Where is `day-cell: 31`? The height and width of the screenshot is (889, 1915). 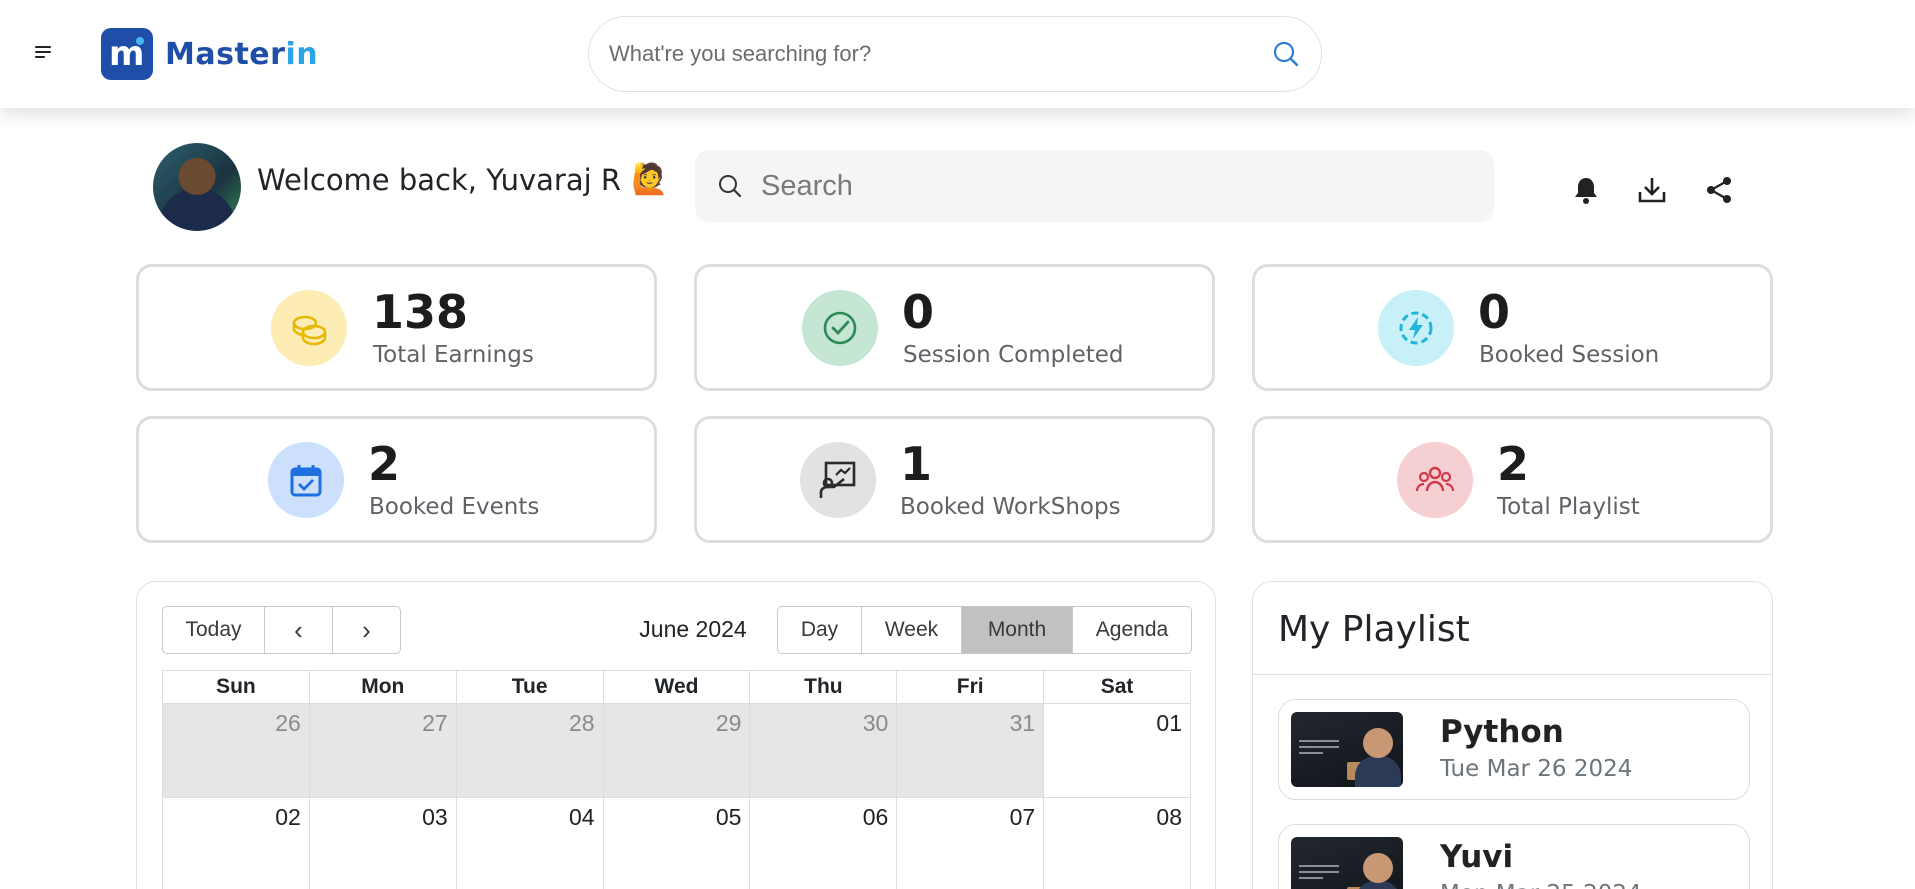
day-cell: 31 is located at coordinates (970, 750).